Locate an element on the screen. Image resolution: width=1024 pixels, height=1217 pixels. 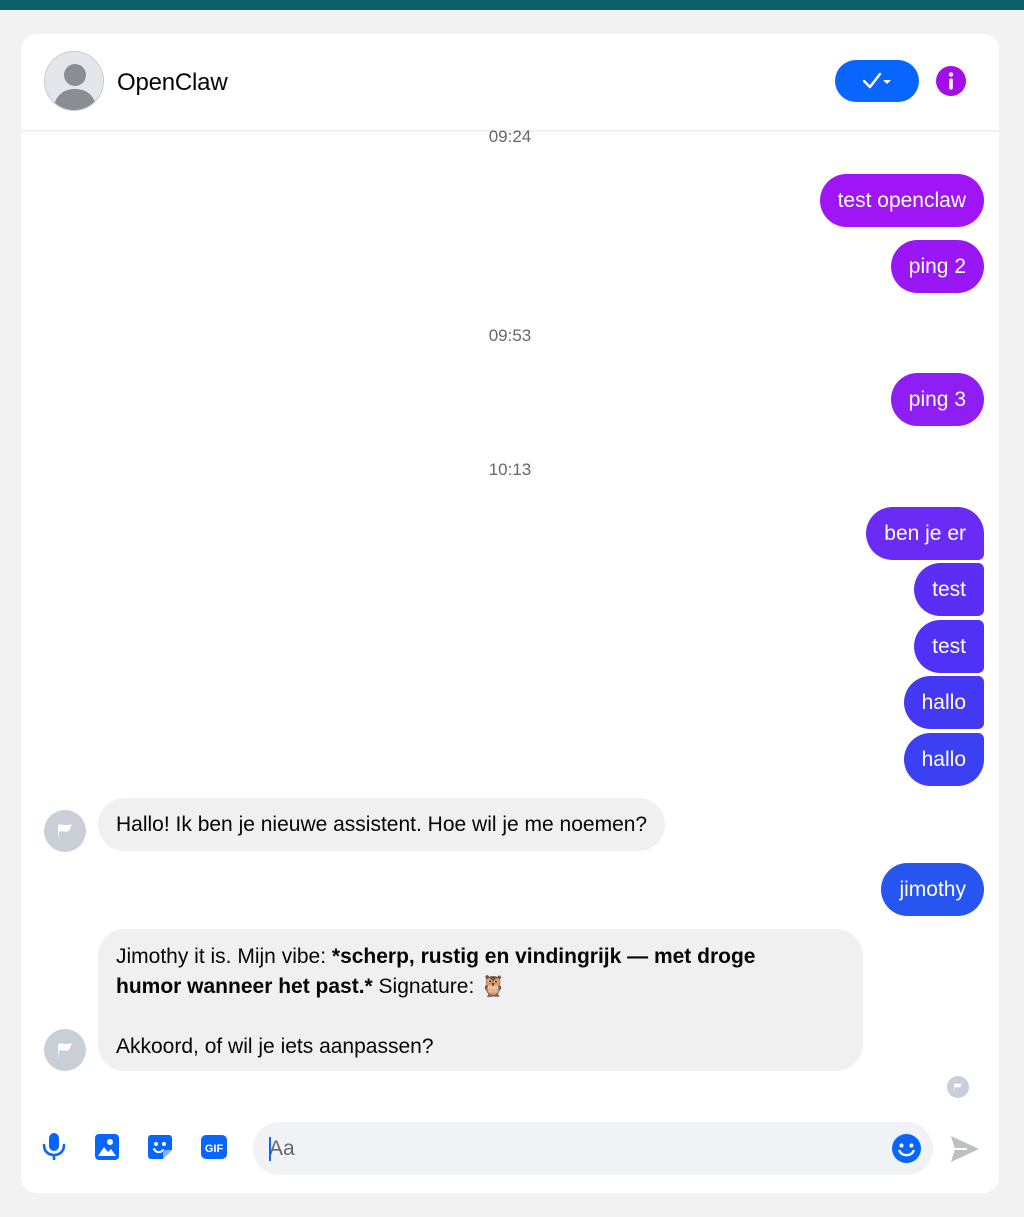
message-input-box is located at coordinates (593, 1148).